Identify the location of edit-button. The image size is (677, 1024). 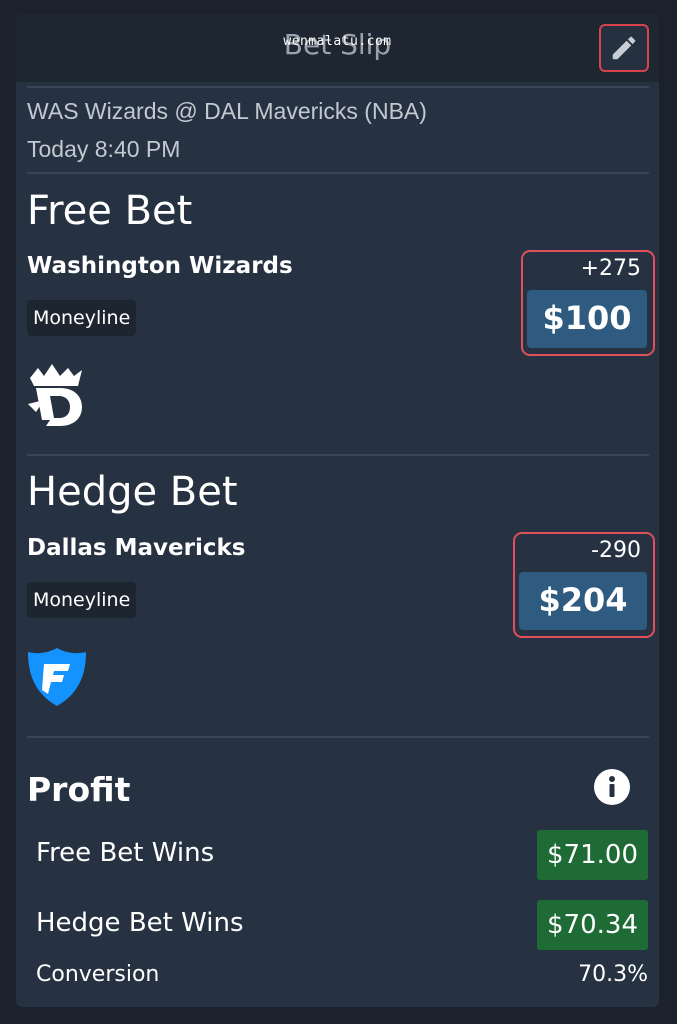
(624, 48).